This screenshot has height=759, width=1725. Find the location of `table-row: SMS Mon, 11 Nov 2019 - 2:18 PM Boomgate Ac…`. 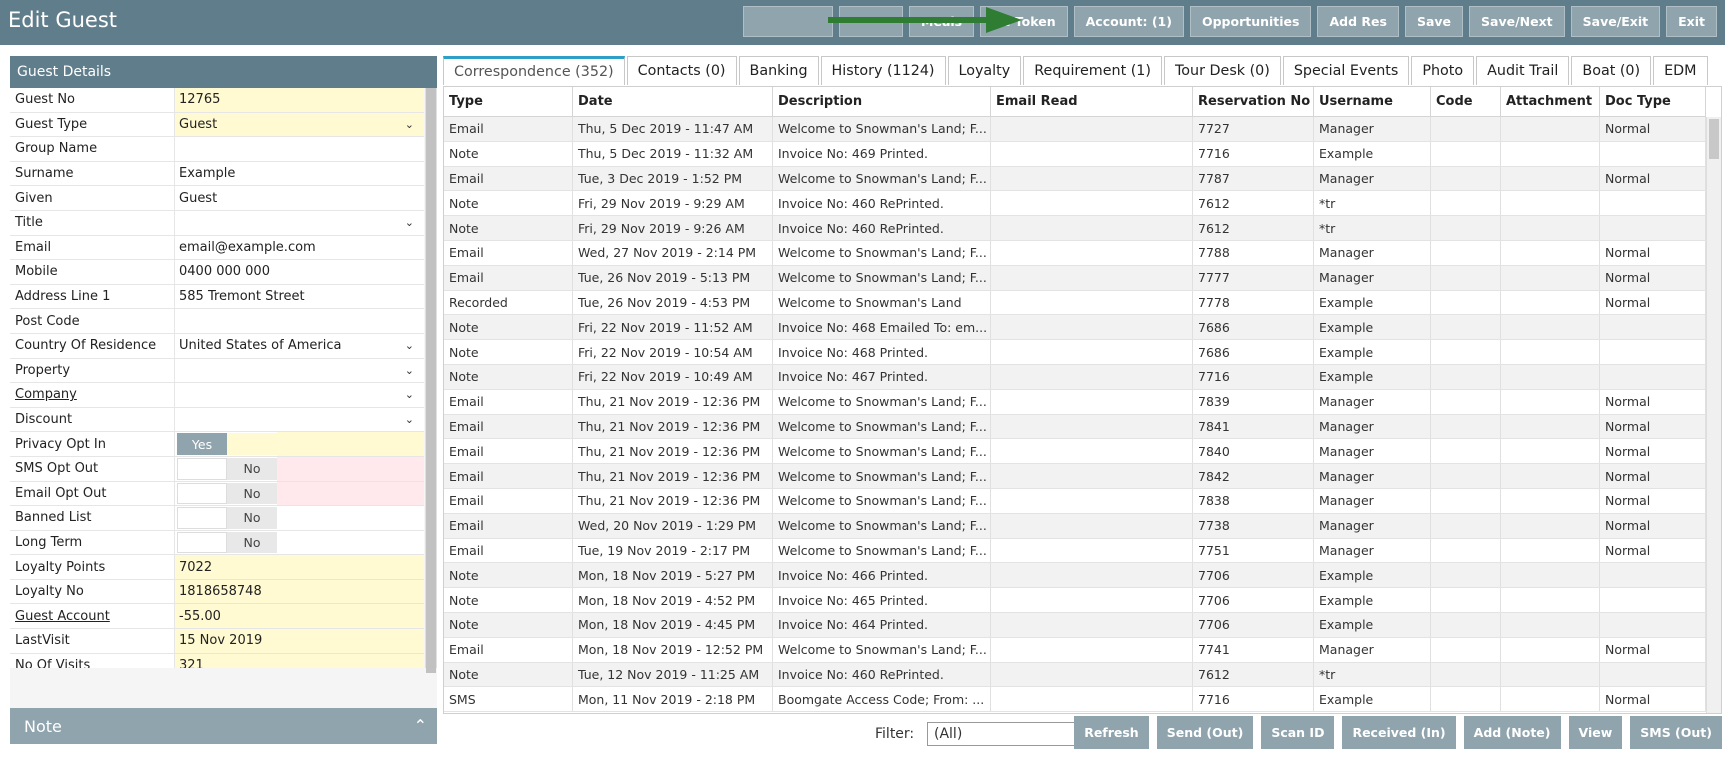

table-row: SMS Mon, 11 Nov 2019 - 2:18 PM Boomgate Ac… is located at coordinates (1075, 700).